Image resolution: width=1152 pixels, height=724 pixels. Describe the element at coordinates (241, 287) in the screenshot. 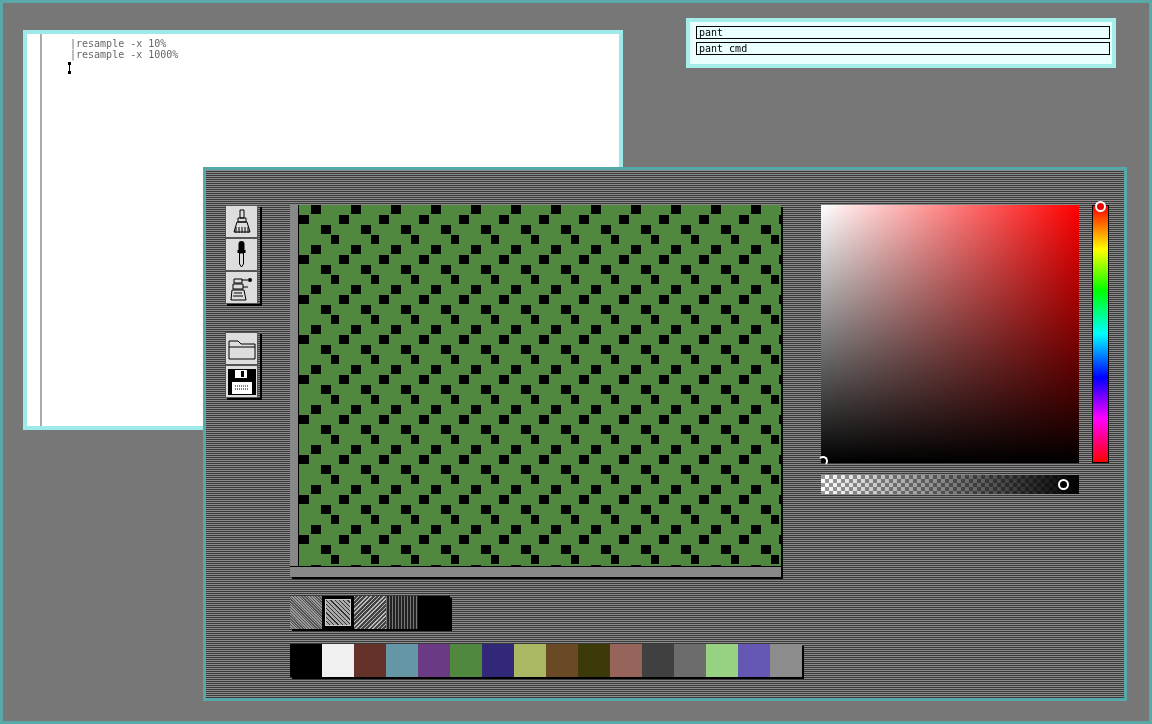

I see `robot-tool-button` at that location.